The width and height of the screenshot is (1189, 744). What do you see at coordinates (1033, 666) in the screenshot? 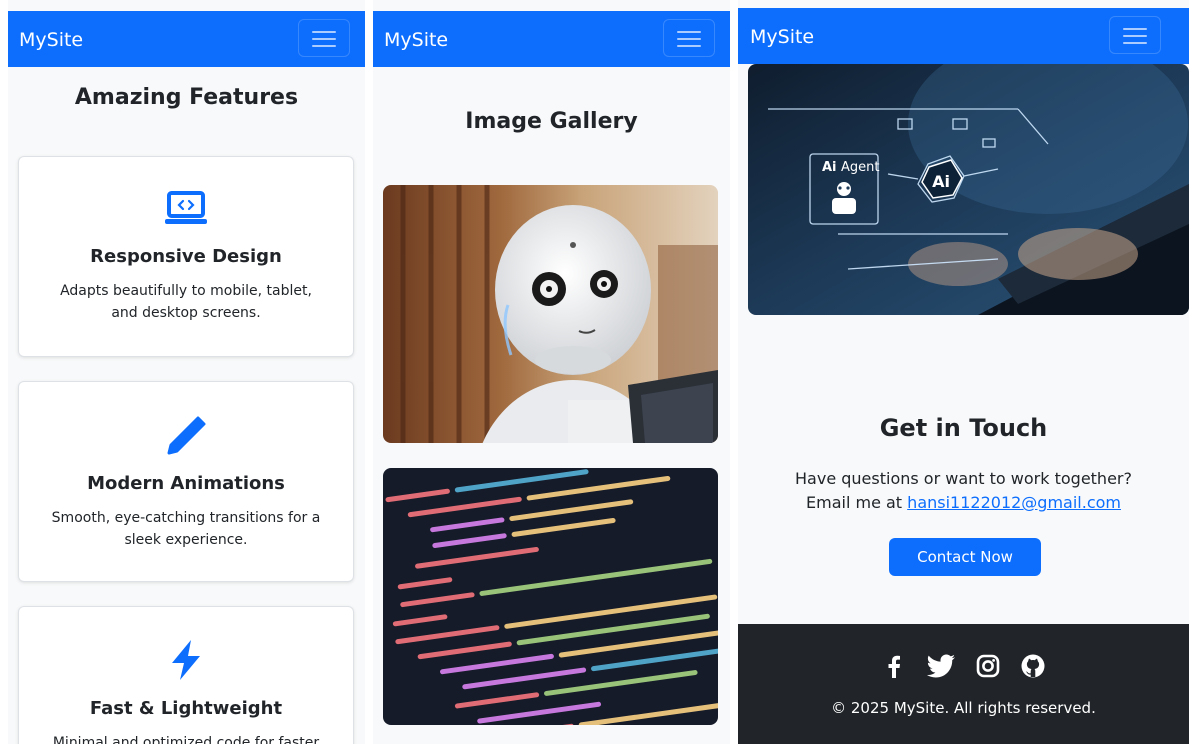
I see `github-icon` at bounding box center [1033, 666].